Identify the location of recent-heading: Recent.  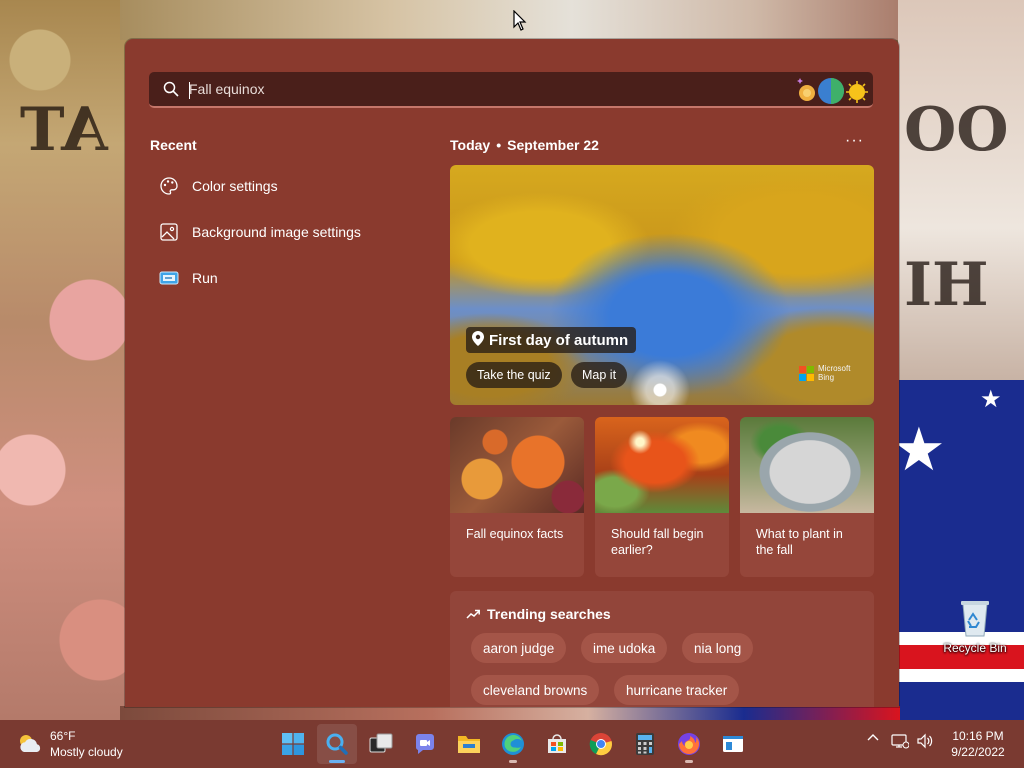
(173, 145).